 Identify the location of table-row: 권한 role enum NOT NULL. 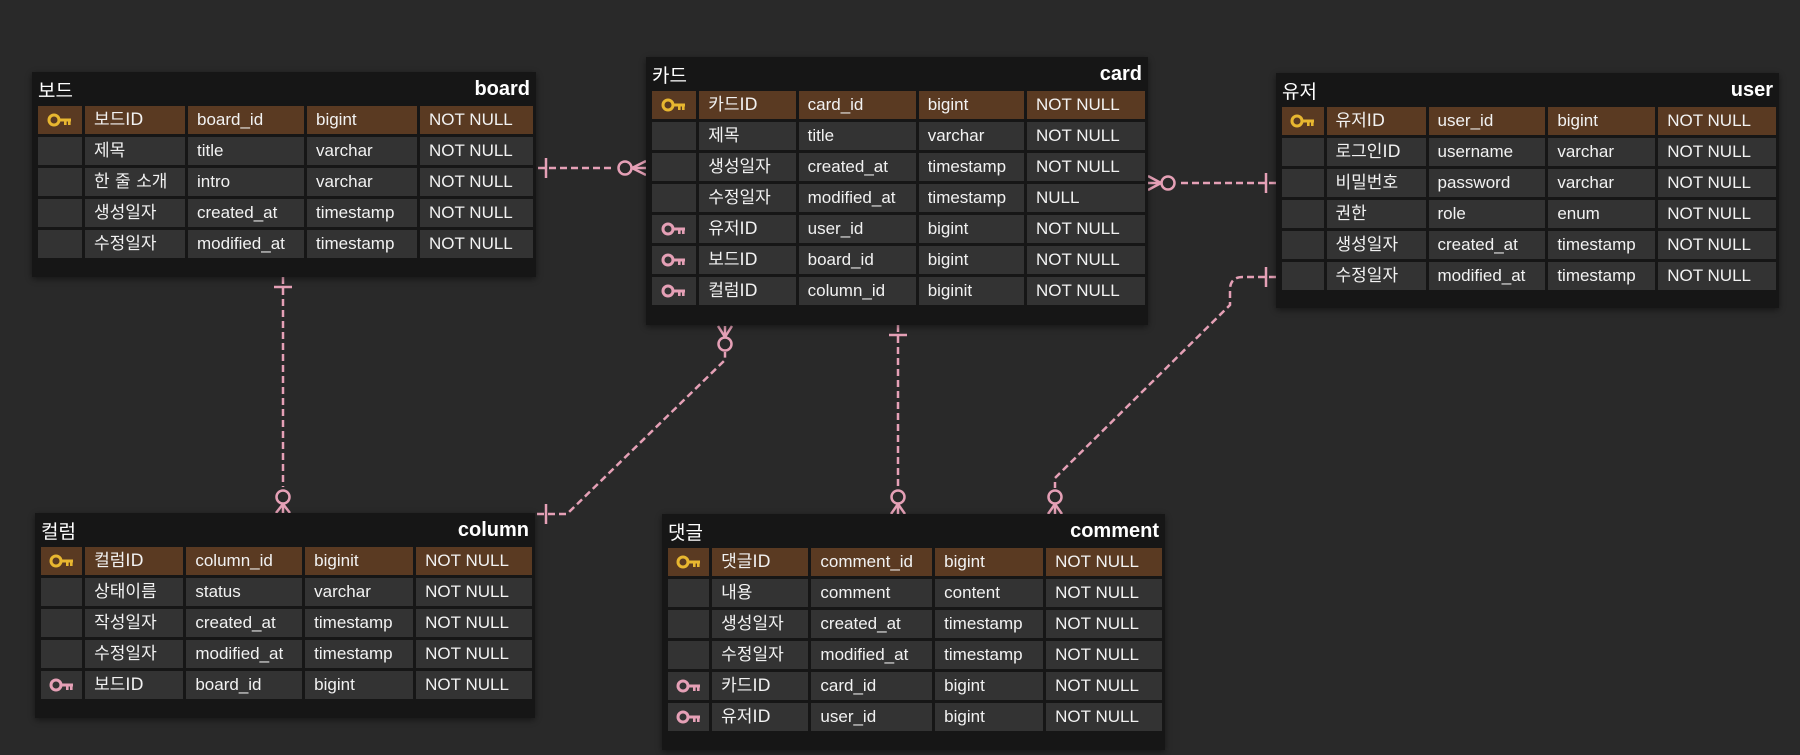
(1529, 214).